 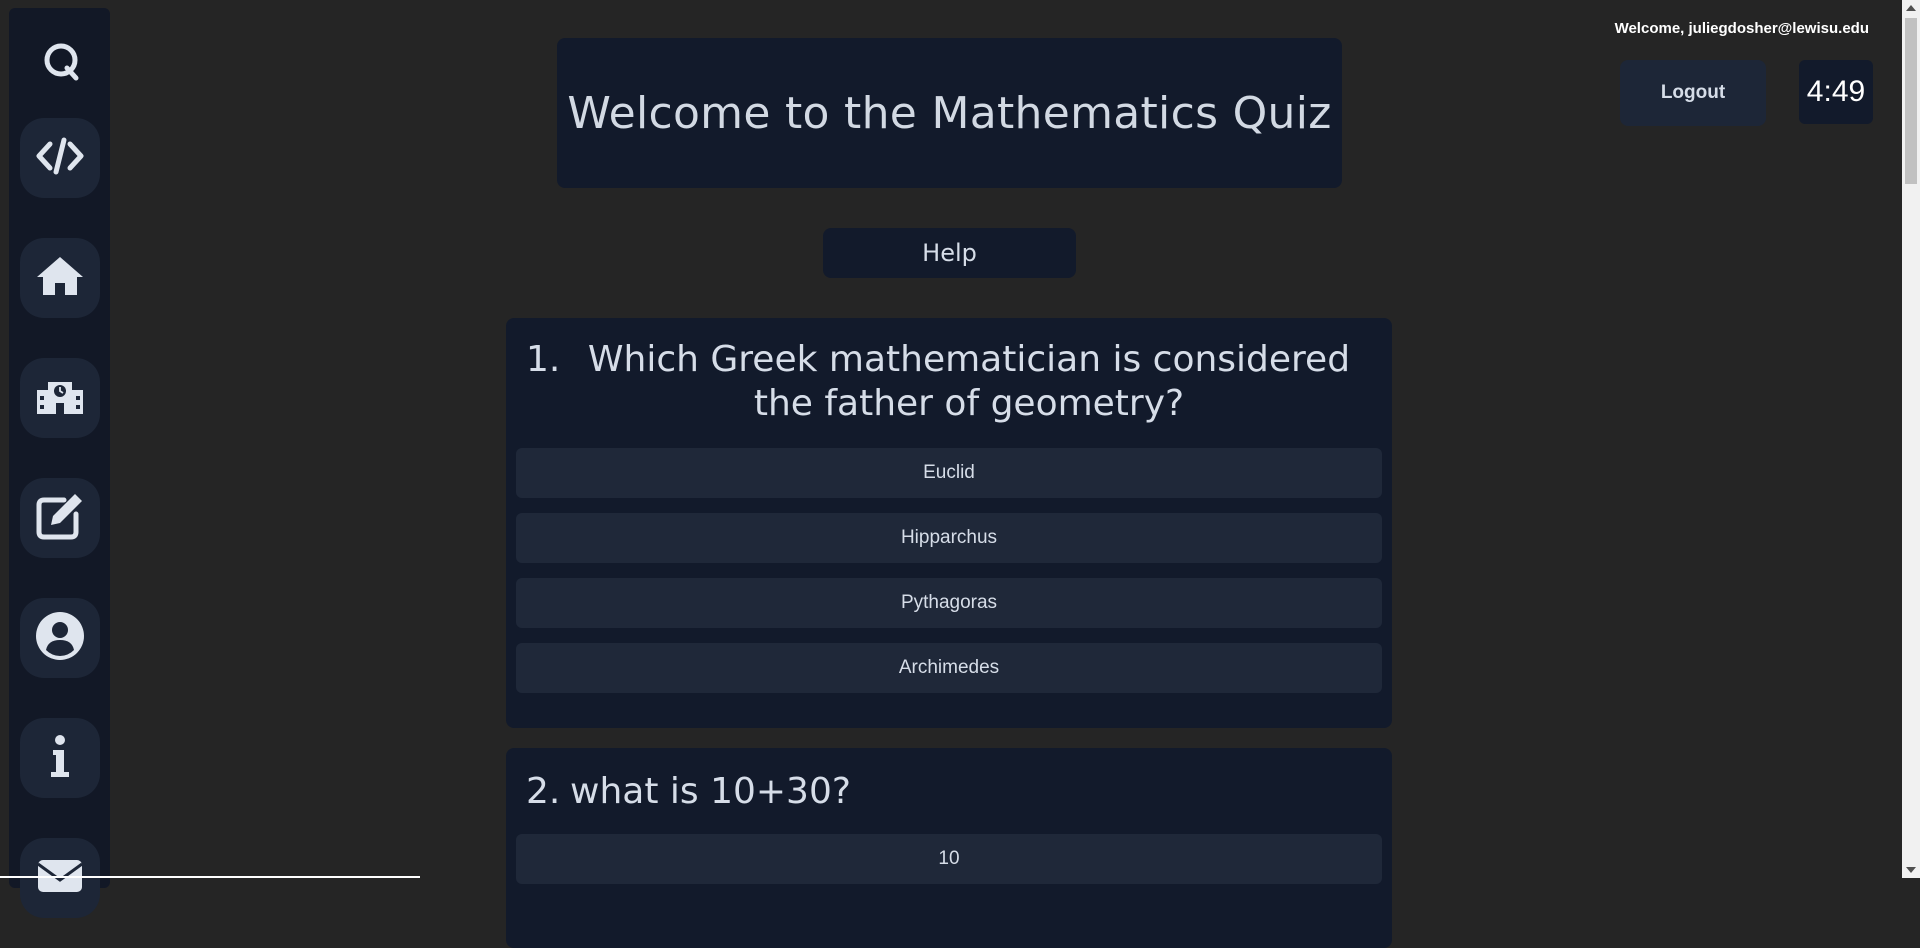 What do you see at coordinates (543, 359) in the screenshot?
I see `question-number: 1.` at bounding box center [543, 359].